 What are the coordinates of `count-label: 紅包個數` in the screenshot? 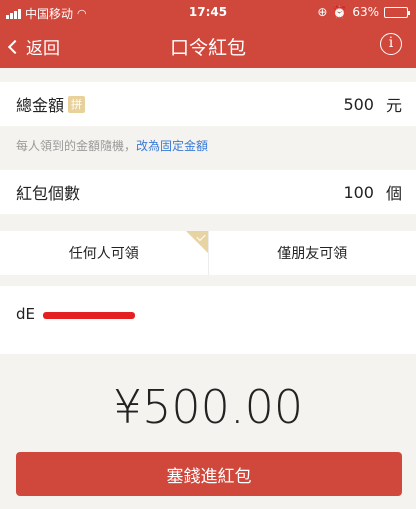 It's located at (48, 193).